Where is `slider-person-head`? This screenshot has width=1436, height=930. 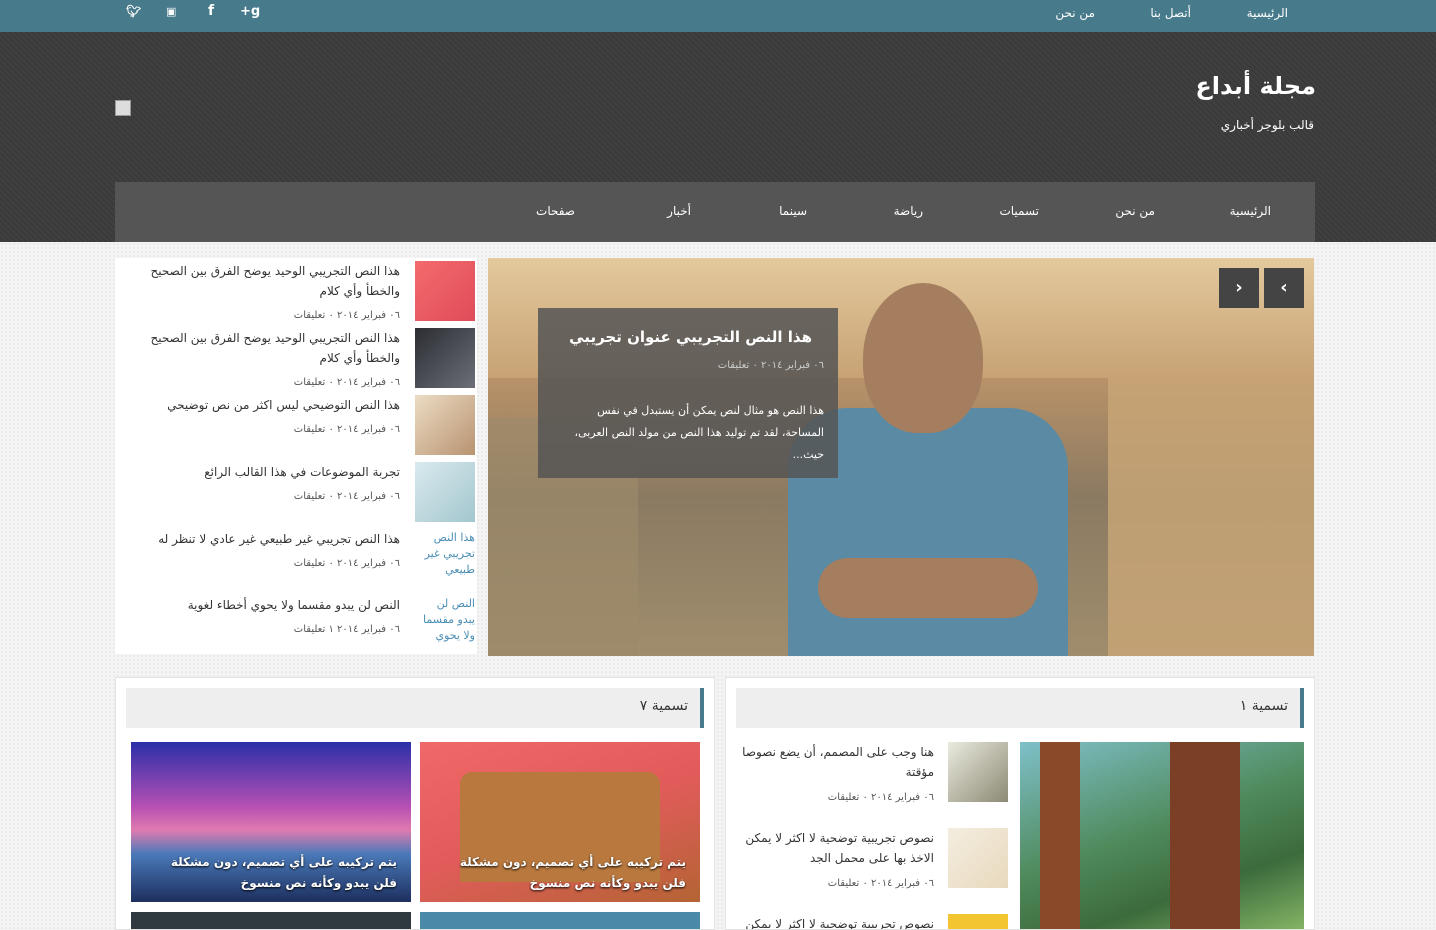 slider-person-head is located at coordinates (923, 358).